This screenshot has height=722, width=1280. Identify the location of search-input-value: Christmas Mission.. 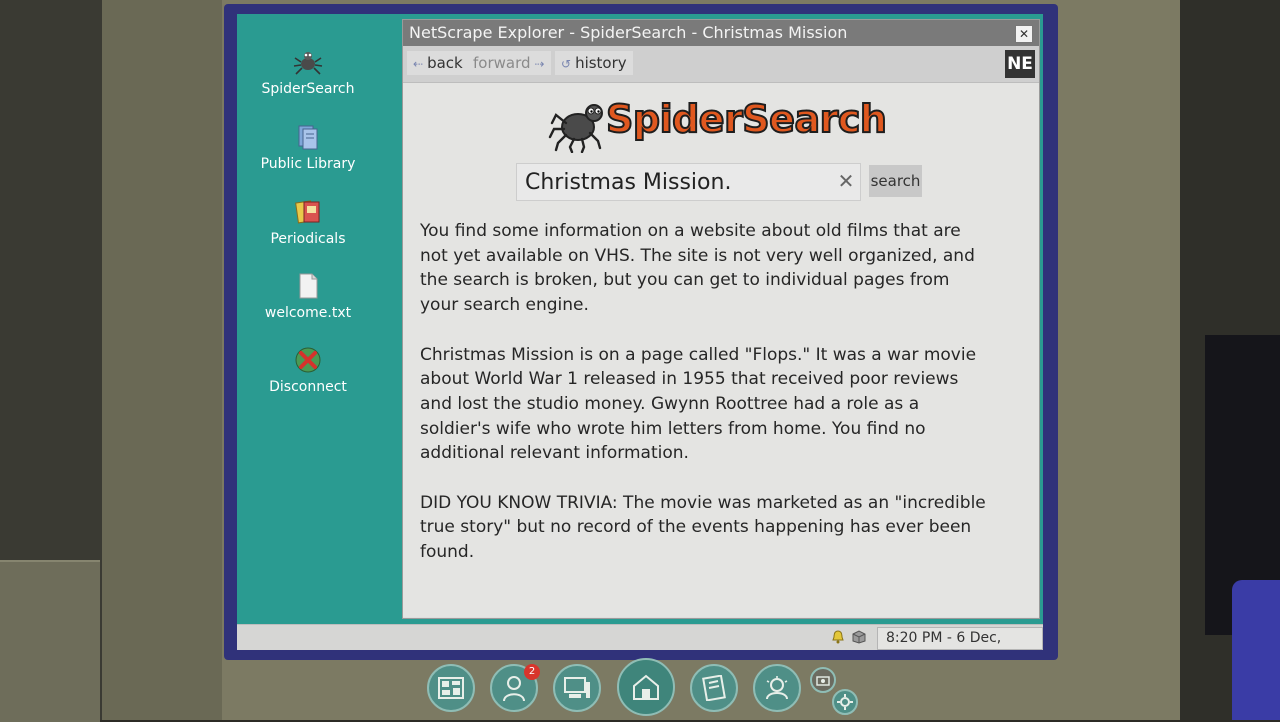
(628, 182).